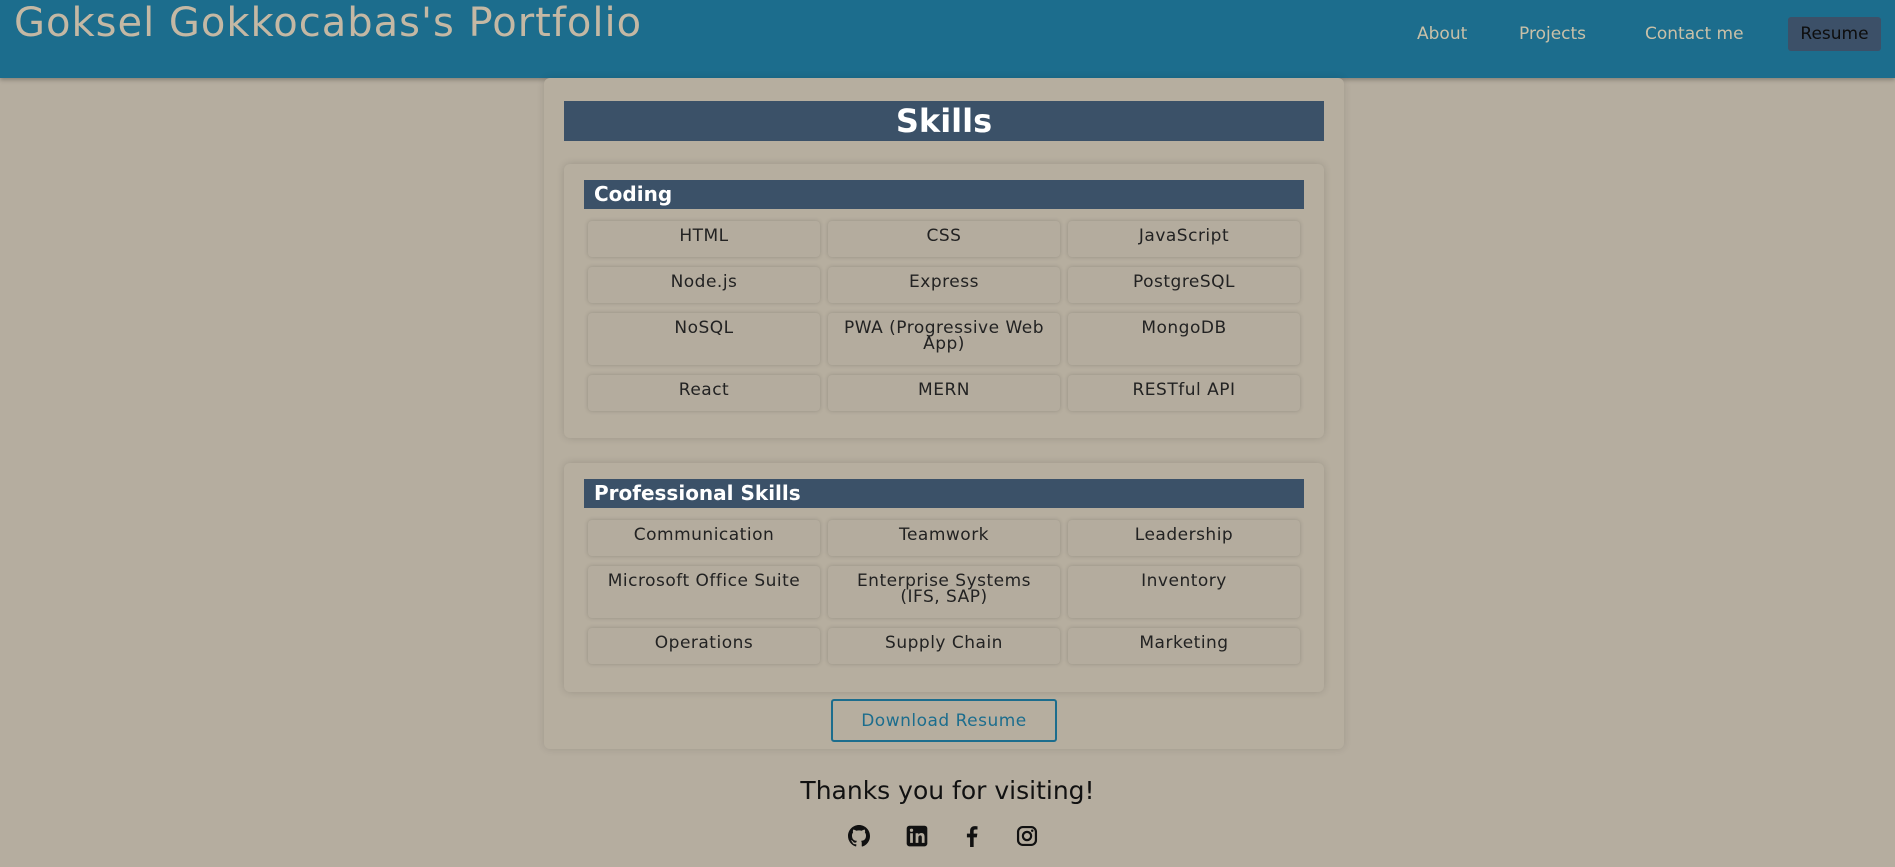 The image size is (1895, 867). I want to click on nav-resume-link: Resume, so click(1834, 34).